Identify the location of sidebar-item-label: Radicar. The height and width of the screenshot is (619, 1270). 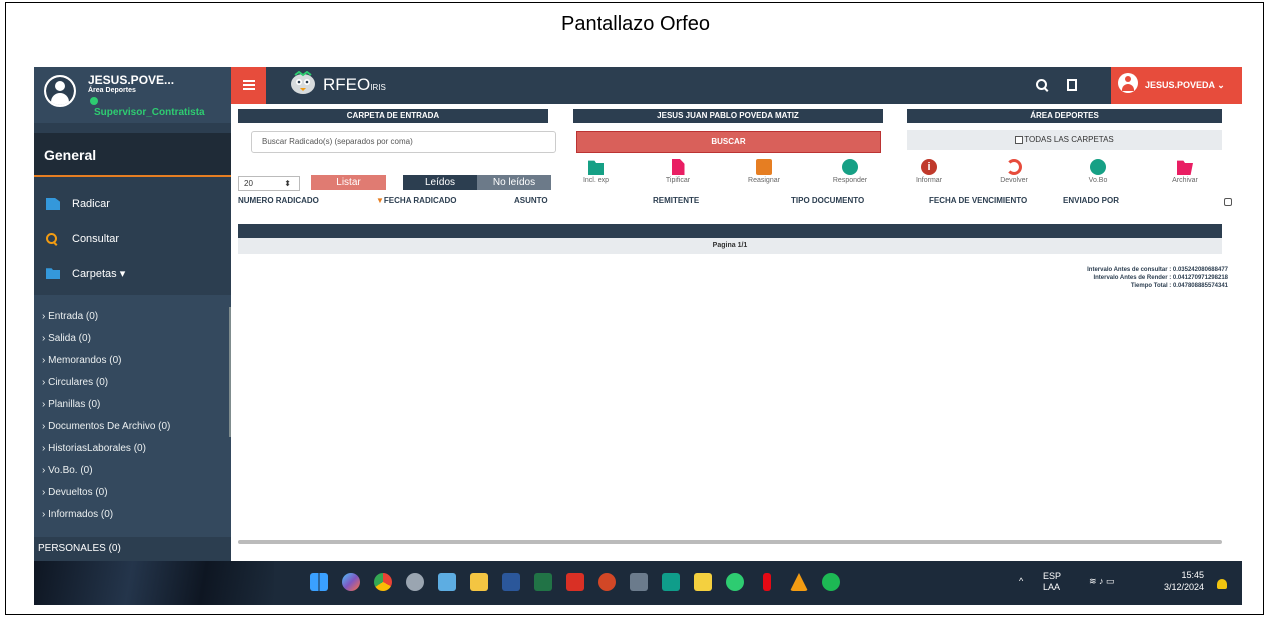
(91, 204).